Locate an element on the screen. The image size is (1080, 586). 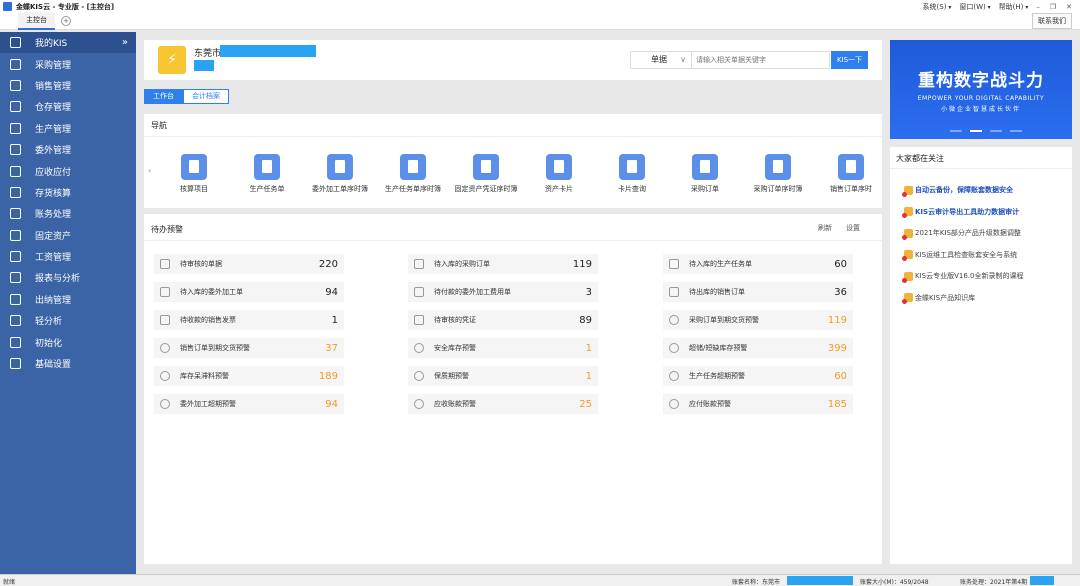
todo-label: 应收账款预警 is located at coordinates (455, 404).